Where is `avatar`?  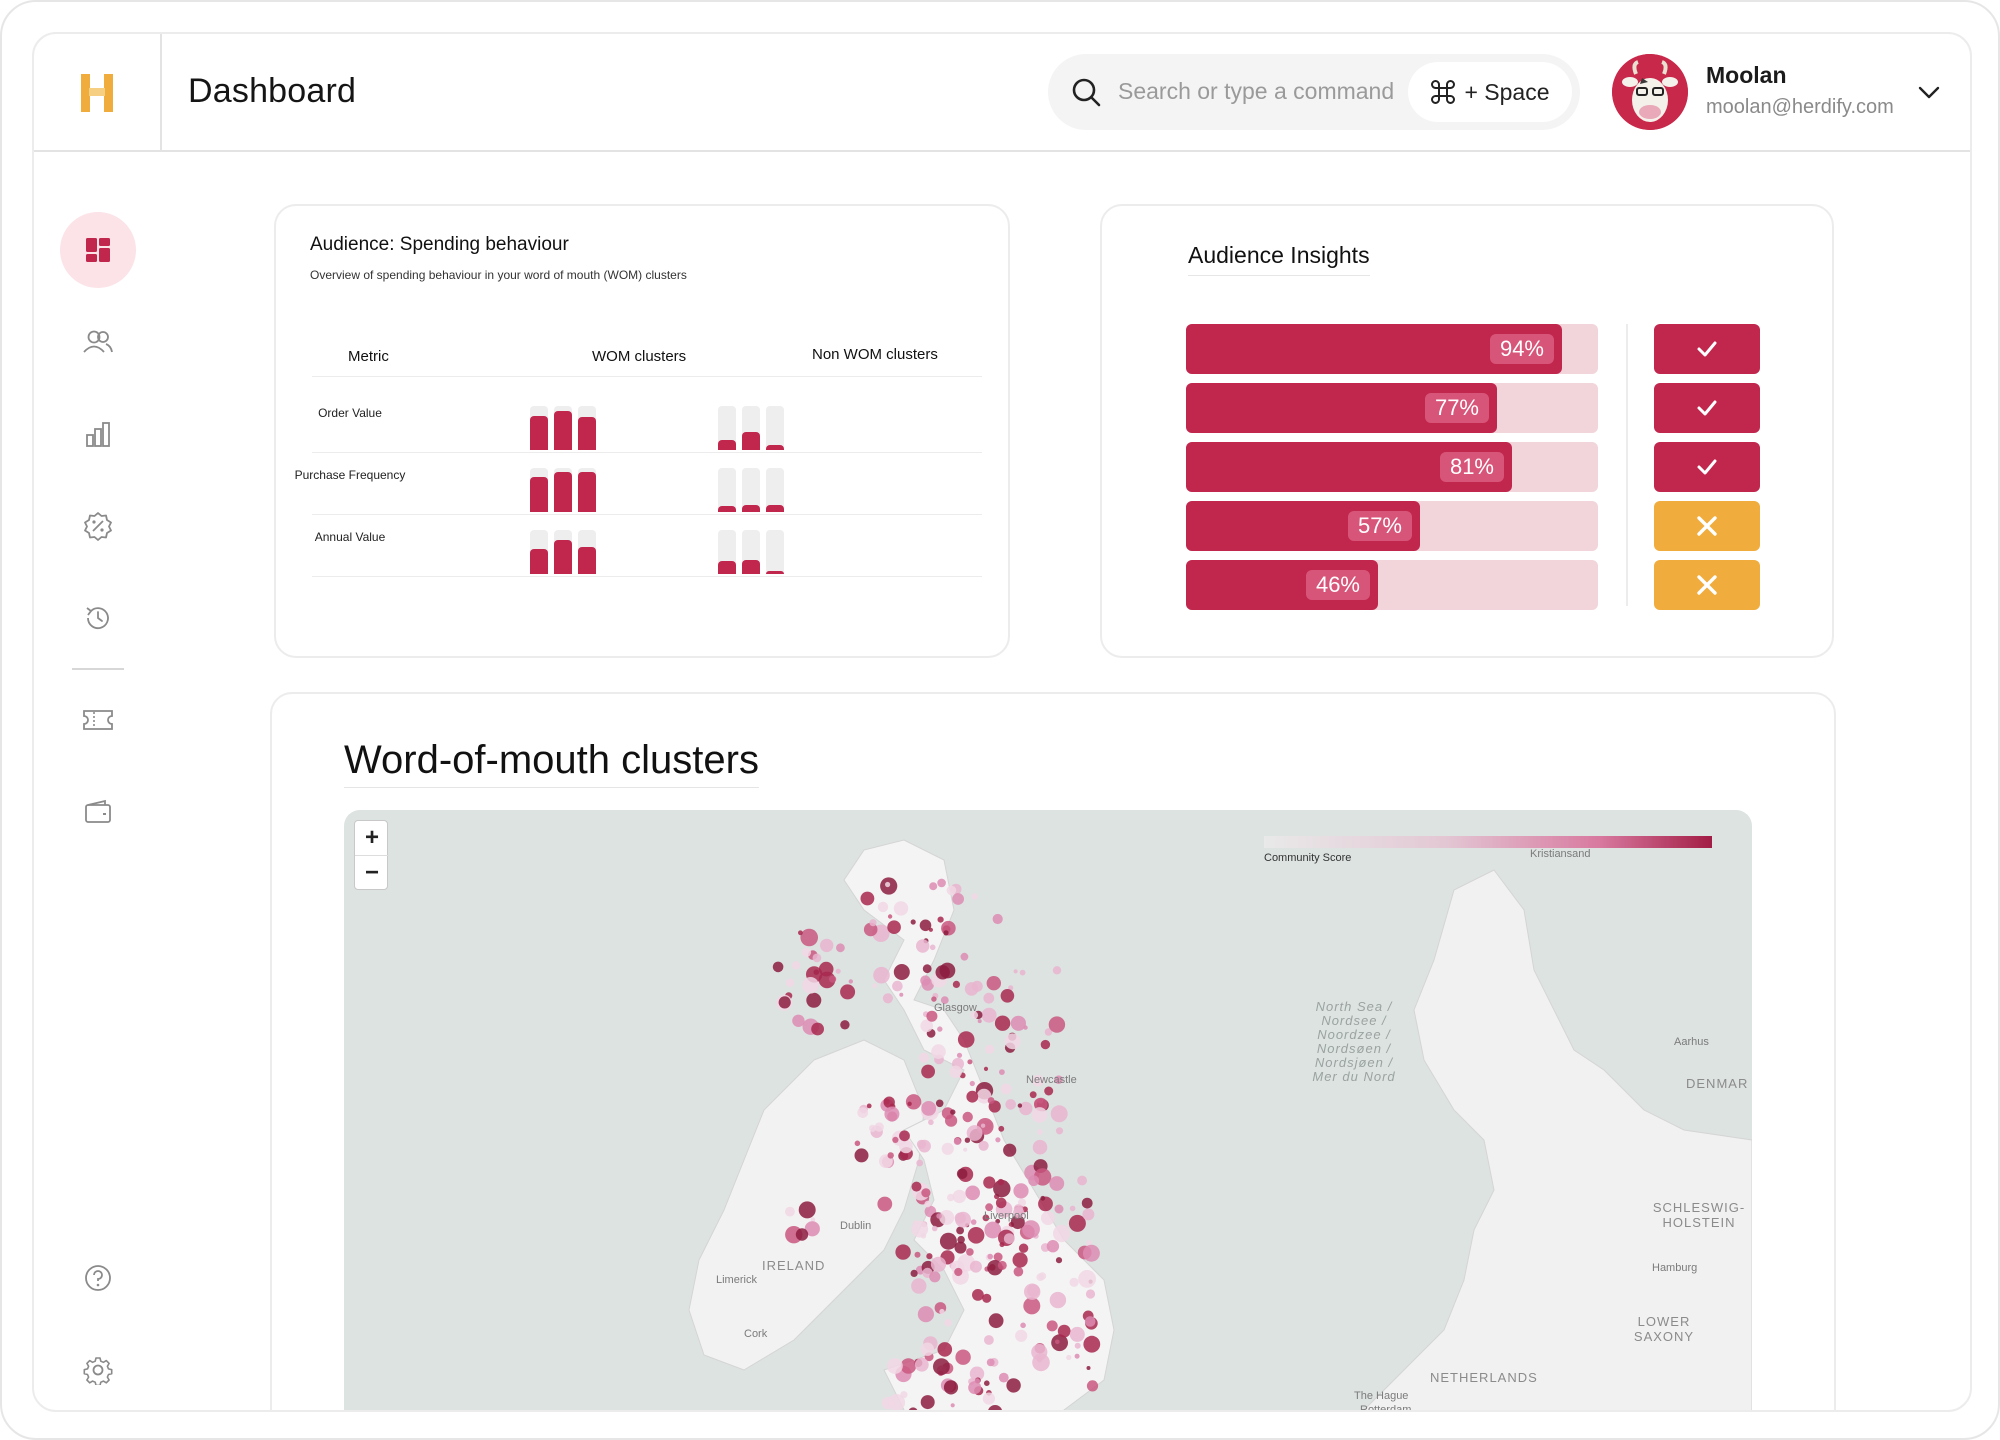 avatar is located at coordinates (1650, 92).